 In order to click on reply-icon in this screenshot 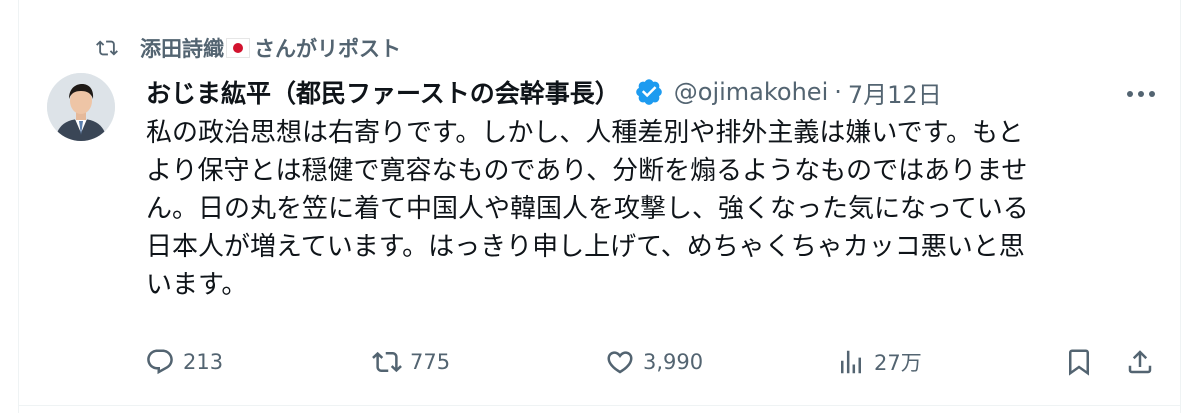, I will do `click(160, 362)`.